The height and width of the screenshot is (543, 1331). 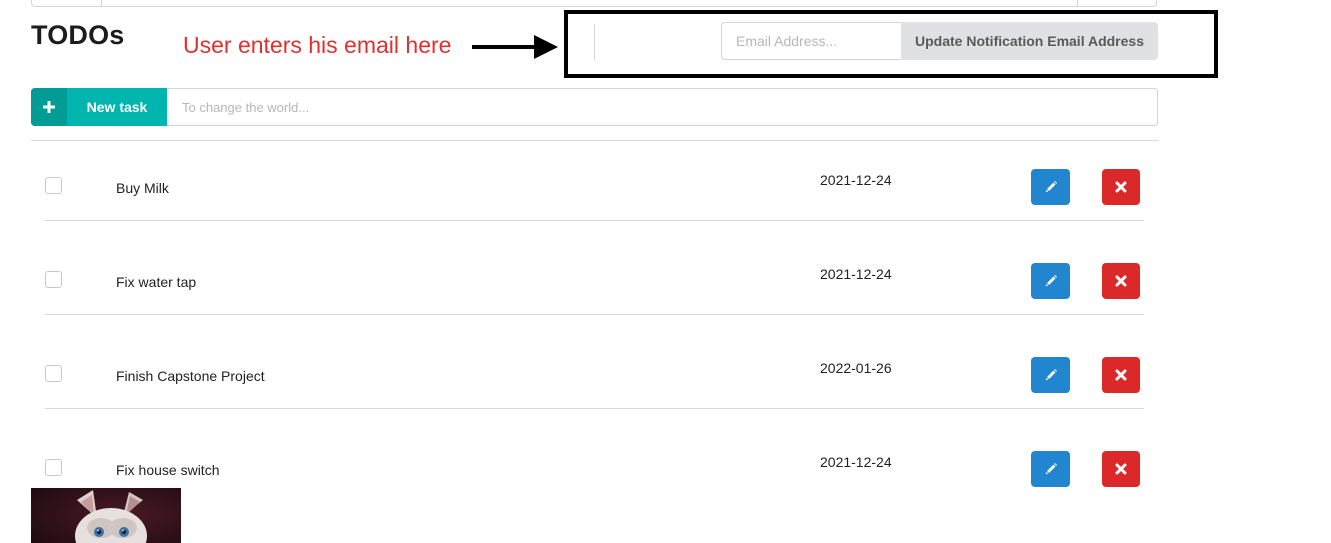 I want to click on task-attachment-image, so click(x=106, y=515).